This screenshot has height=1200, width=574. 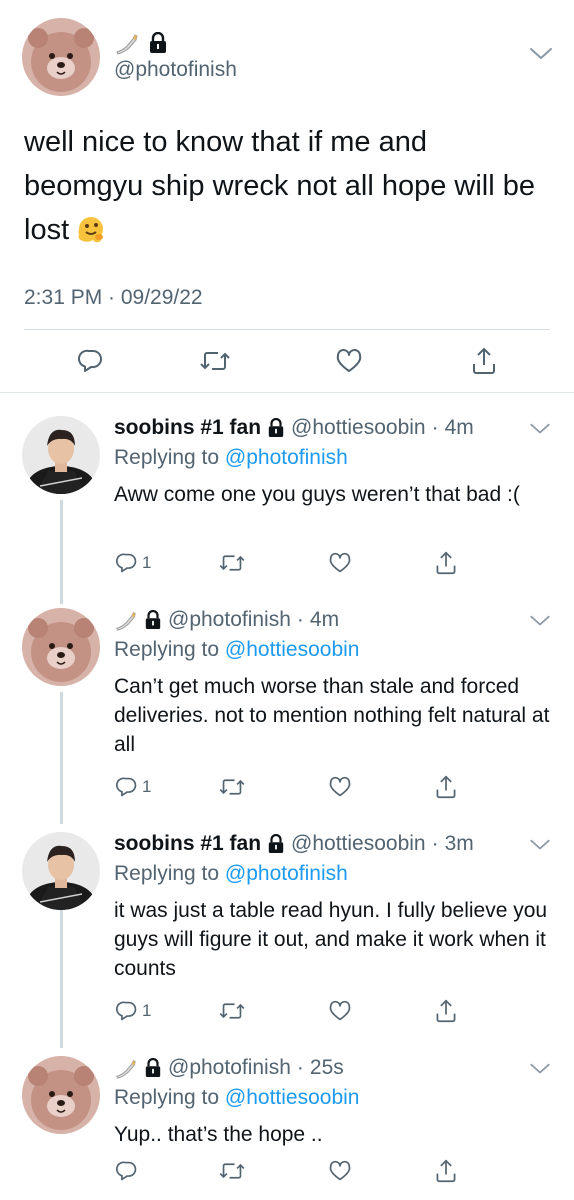 I want to click on reply-header: @photofinish · 25s, so click(x=229, y=1068).